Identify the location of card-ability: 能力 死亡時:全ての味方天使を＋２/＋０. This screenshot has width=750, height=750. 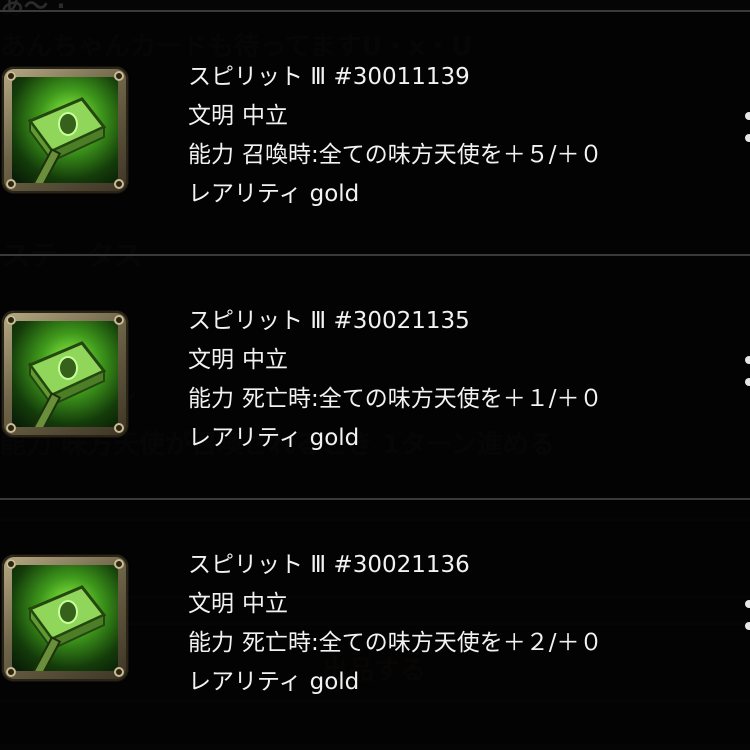
(395, 643).